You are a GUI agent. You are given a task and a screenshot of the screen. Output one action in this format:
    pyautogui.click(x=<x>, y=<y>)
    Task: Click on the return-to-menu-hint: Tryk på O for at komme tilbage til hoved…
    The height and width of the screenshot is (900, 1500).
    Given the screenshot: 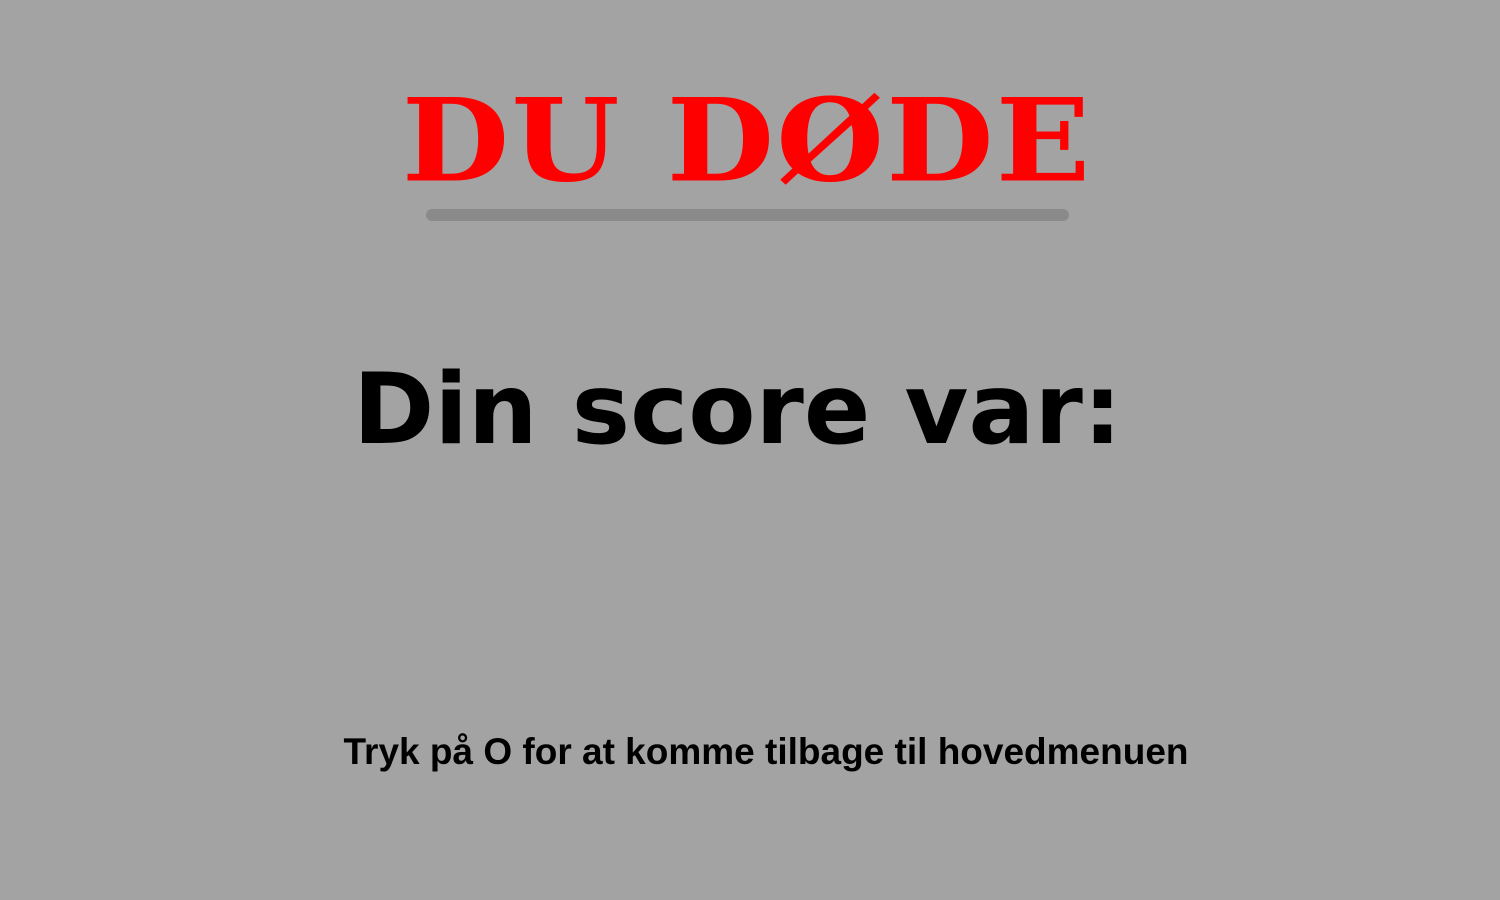 What is the action you would take?
    pyautogui.click(x=766, y=751)
    